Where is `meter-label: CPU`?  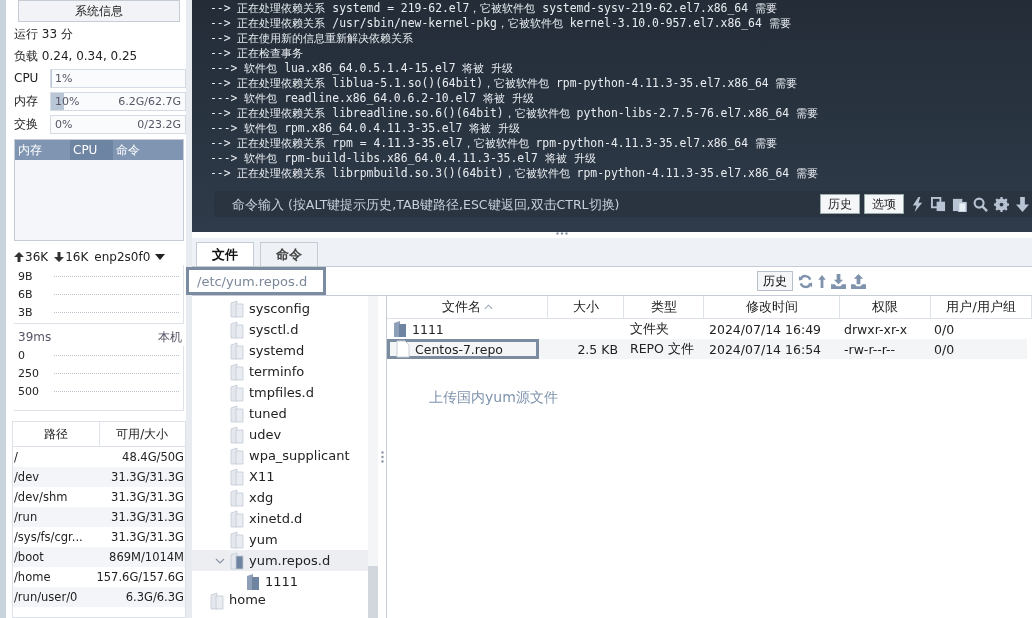 meter-label: CPU is located at coordinates (27, 78).